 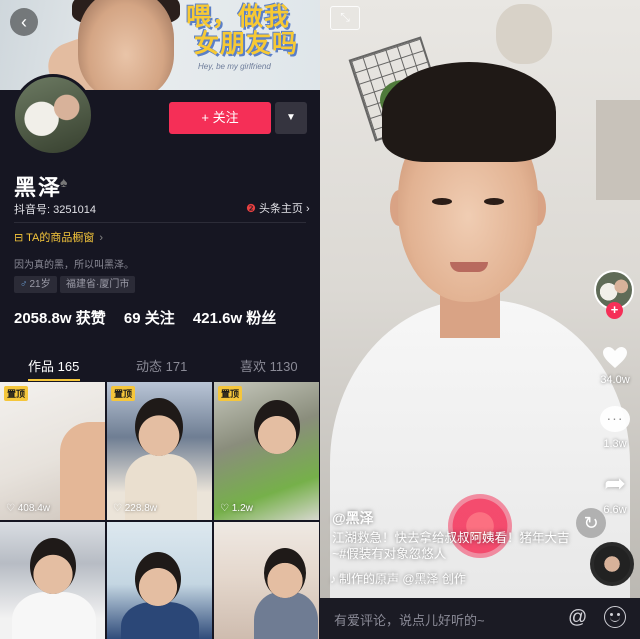 I want to click on banner-subtitle: Hey, be my girlfriend, so click(x=234, y=66).